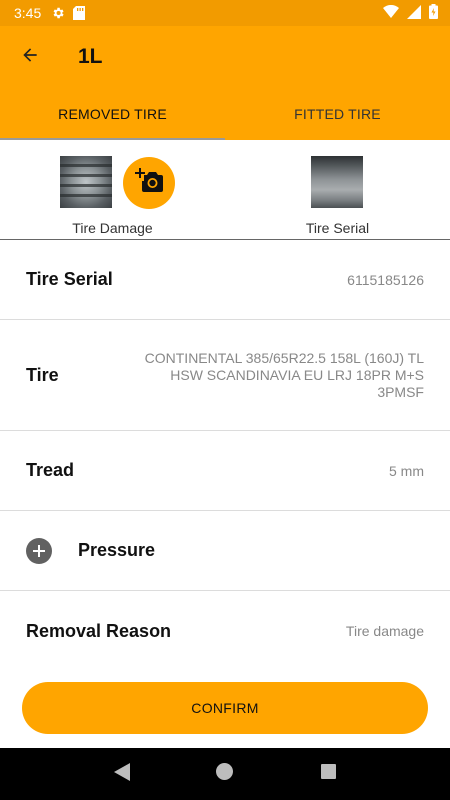  Describe the element at coordinates (112, 228) in the screenshot. I see `tire-damage-label: Tire Damage` at that location.